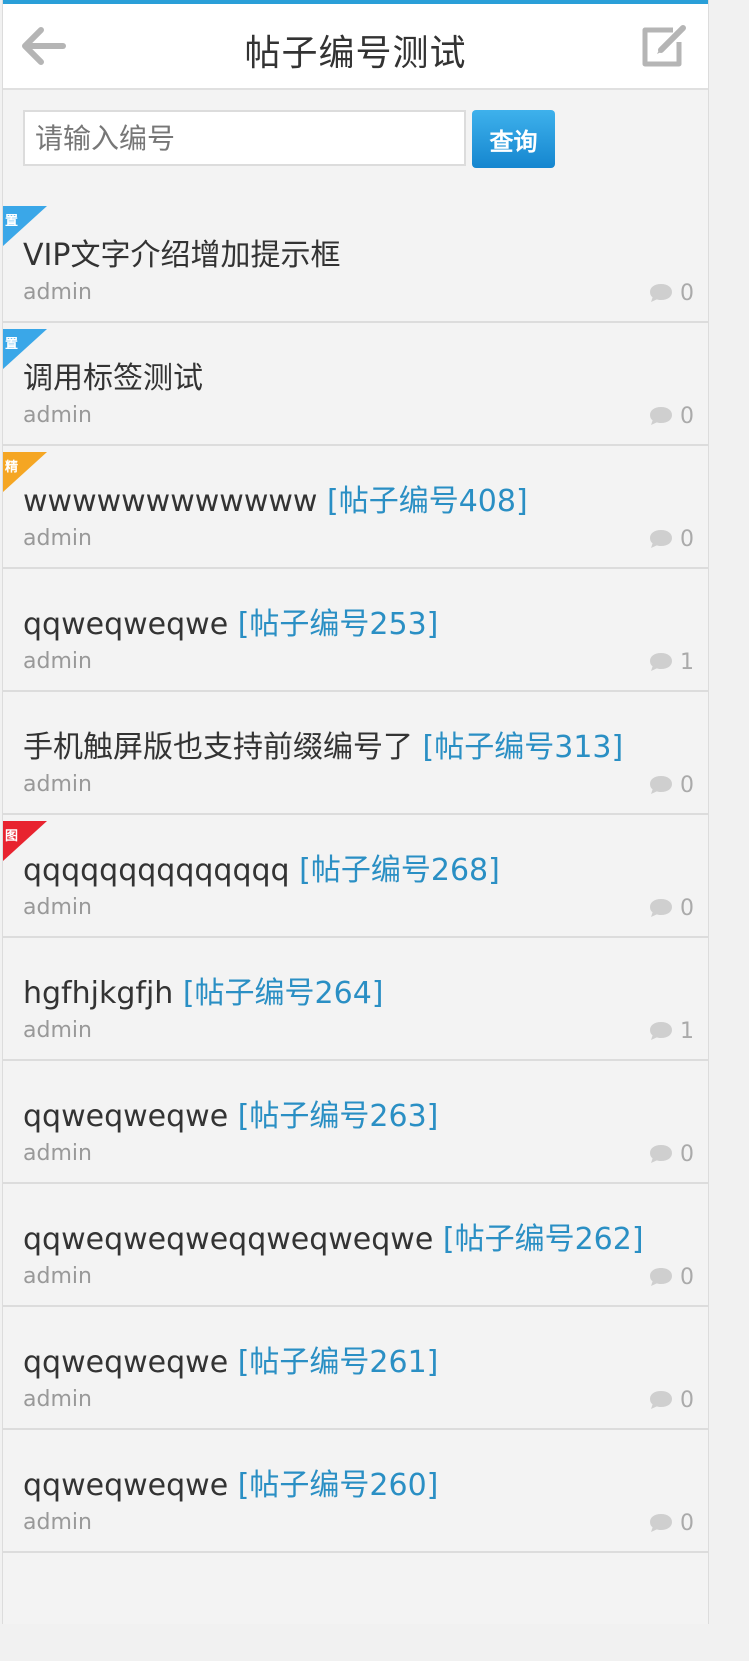  What do you see at coordinates (427, 501) in the screenshot?
I see `thread-number-tag: [帖子编号408]` at bounding box center [427, 501].